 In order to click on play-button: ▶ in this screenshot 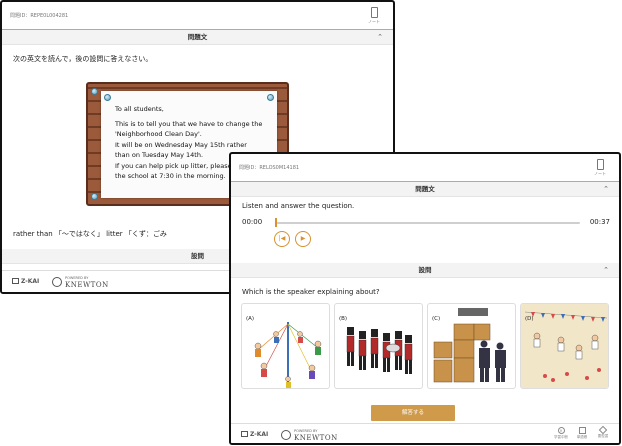, I will do `click(303, 239)`.